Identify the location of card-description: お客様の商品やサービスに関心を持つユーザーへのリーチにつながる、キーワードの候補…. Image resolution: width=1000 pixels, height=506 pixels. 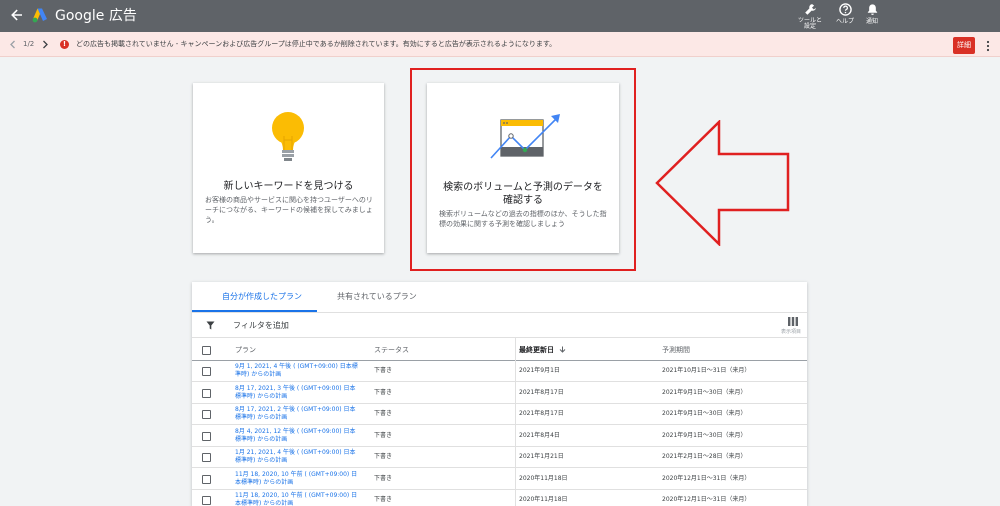
(289, 210).